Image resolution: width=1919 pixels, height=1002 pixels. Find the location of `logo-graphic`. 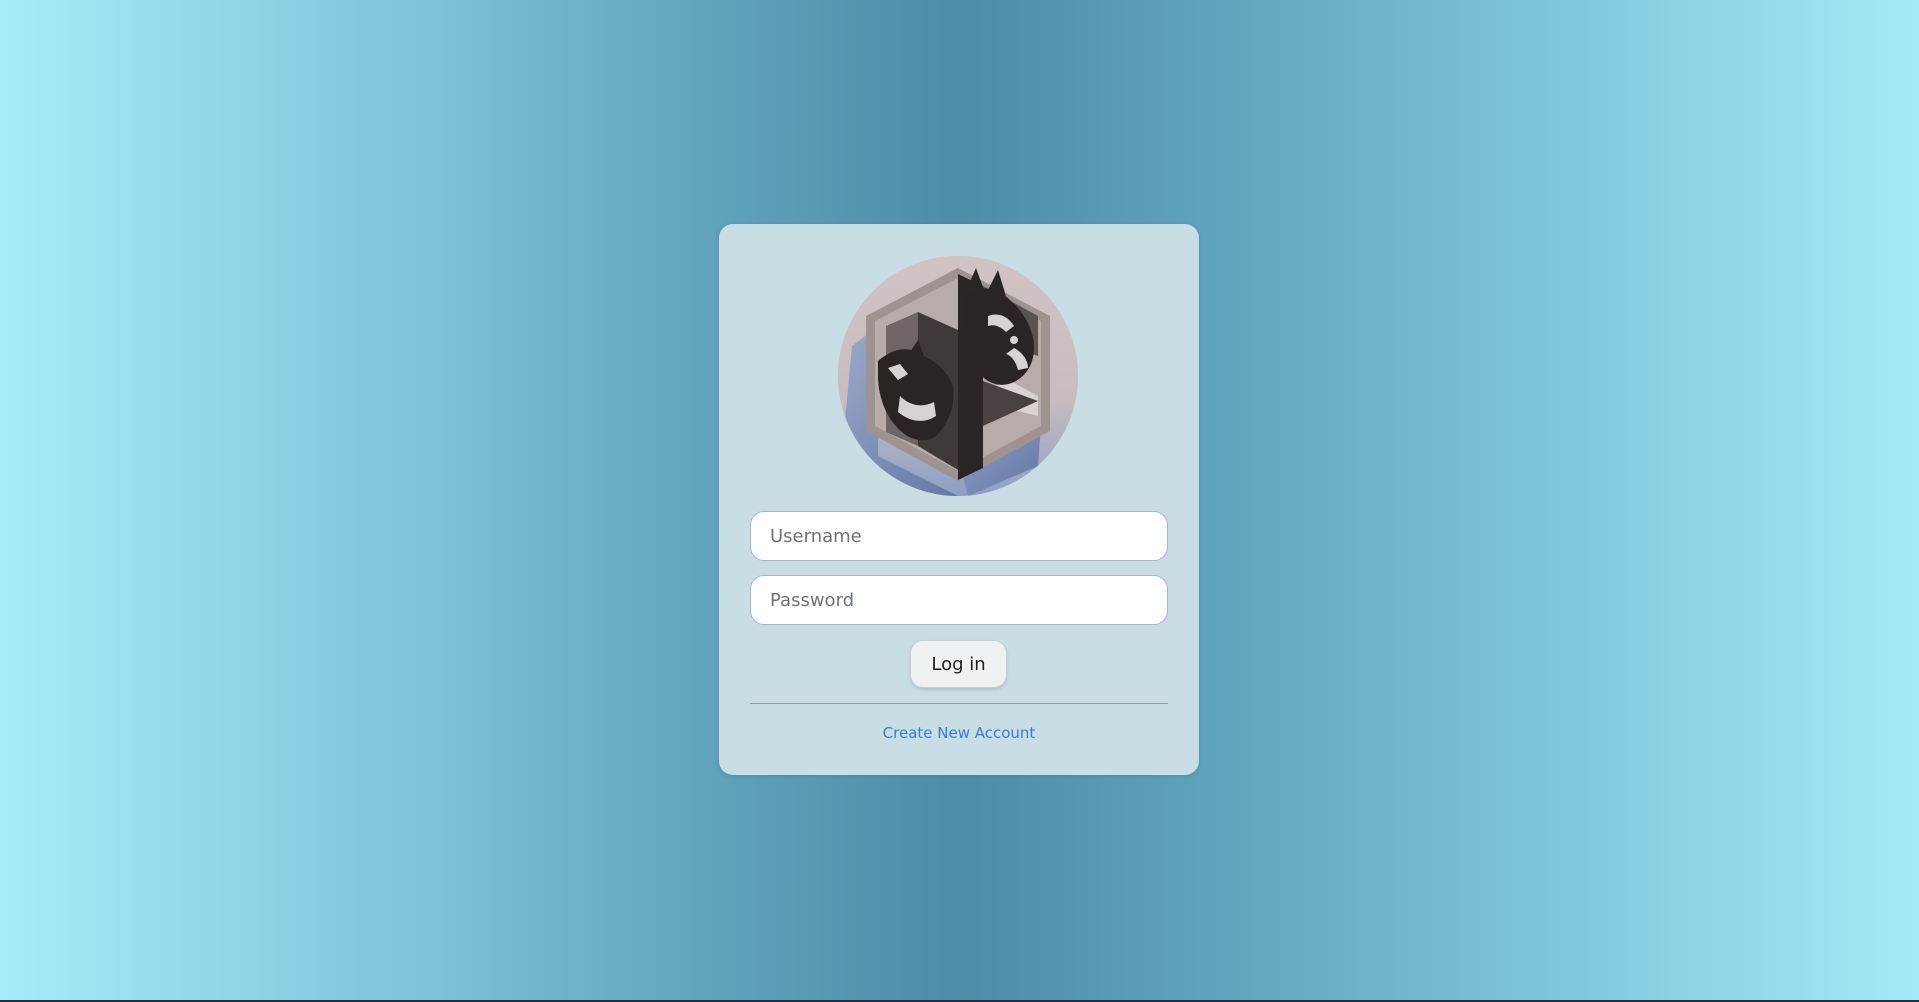

logo-graphic is located at coordinates (958, 376).